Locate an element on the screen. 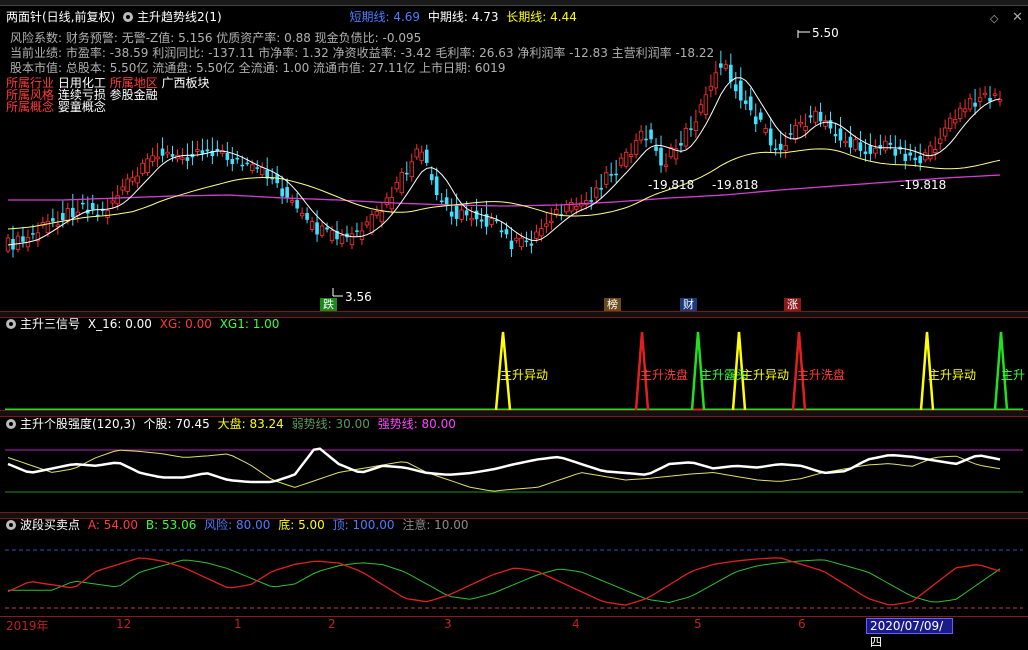 Image resolution: width=1028 pixels, height=650 pixels. time-axis-label: 1 is located at coordinates (238, 624).